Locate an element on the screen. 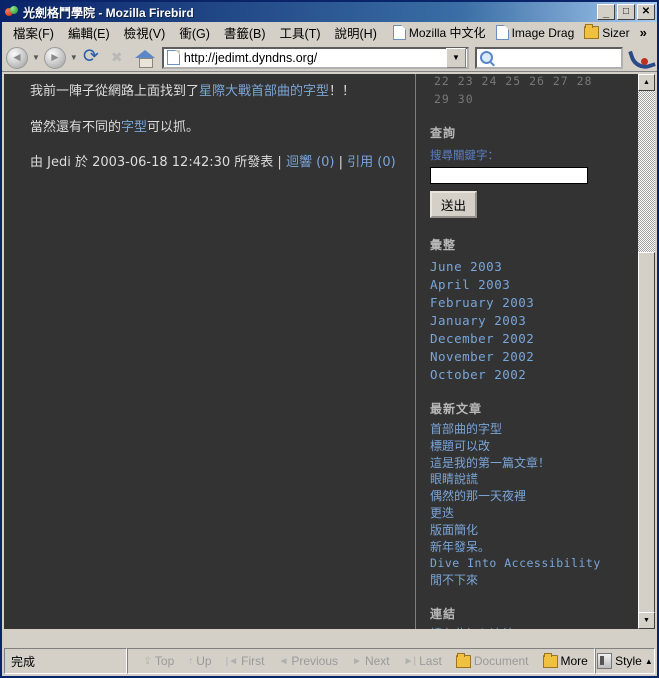  entry-link-starwars-font: 星際大戰首部曲的字型 is located at coordinates (264, 91).